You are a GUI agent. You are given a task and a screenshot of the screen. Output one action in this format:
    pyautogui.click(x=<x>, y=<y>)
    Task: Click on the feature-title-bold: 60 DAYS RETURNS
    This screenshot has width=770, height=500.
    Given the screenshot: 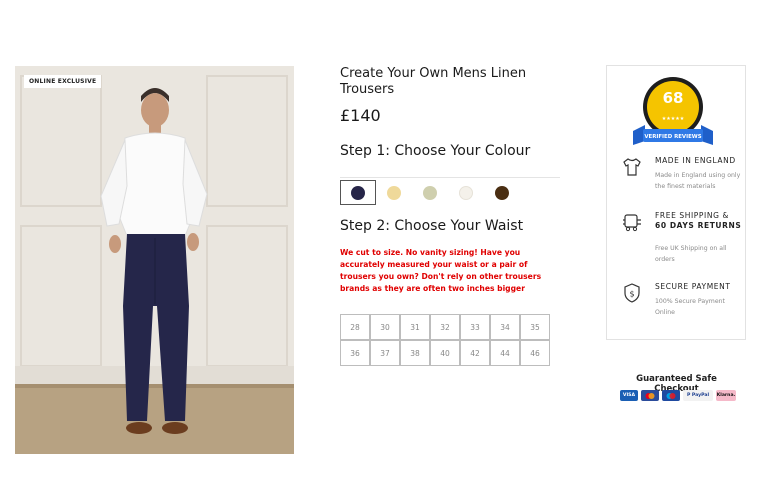 What is the action you would take?
    pyautogui.click(x=698, y=225)
    